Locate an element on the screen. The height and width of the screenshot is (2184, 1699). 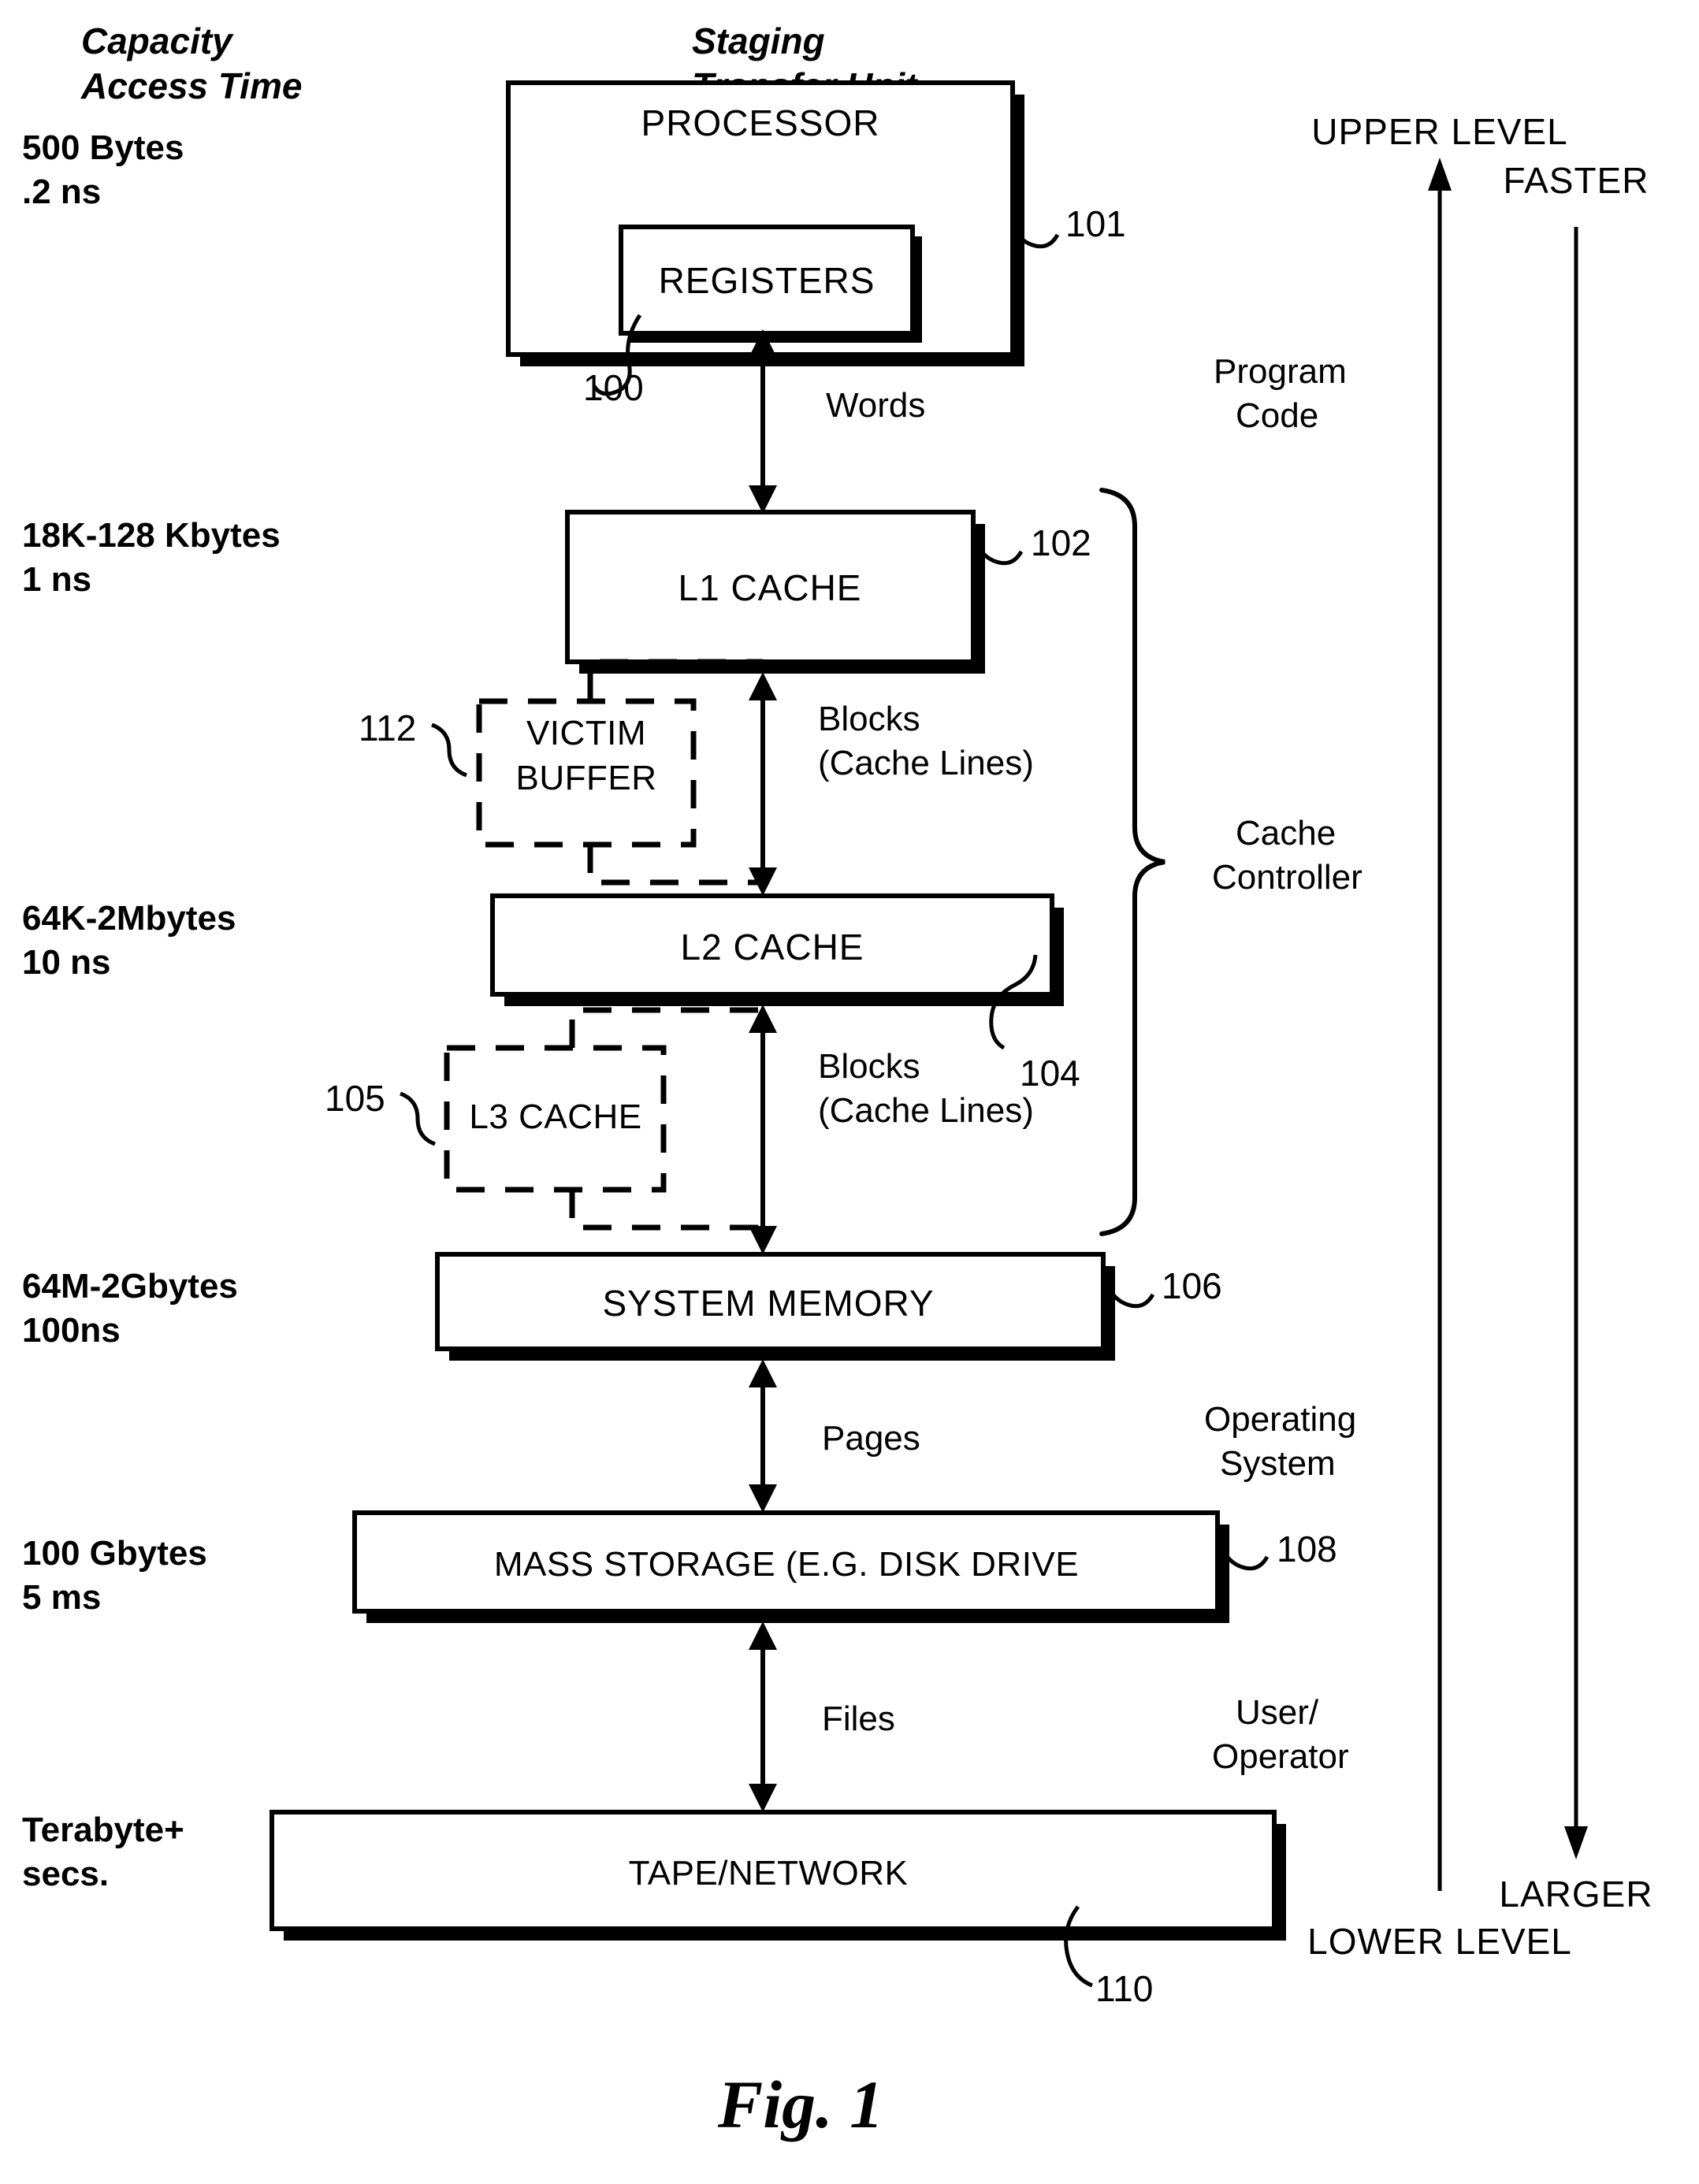
flow-files: Files is located at coordinates (822, 1716).